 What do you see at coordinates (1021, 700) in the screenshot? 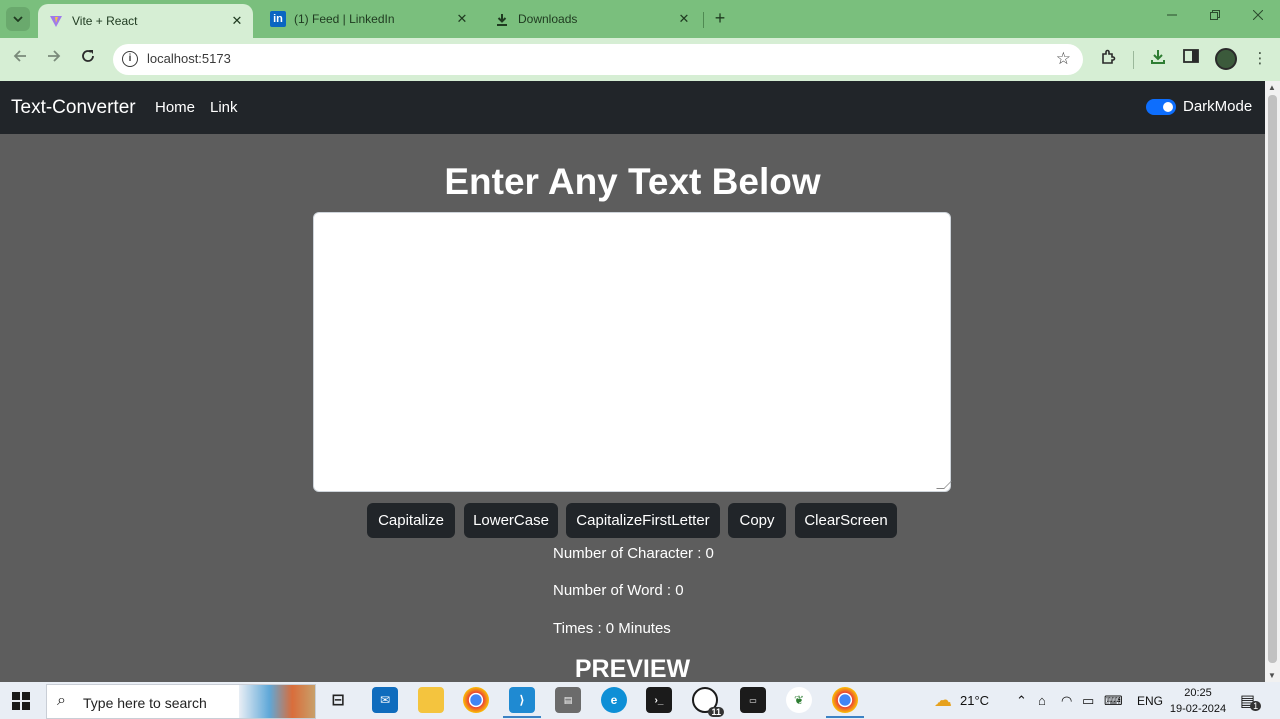
I see `show-hidden-icons: ⌃` at bounding box center [1021, 700].